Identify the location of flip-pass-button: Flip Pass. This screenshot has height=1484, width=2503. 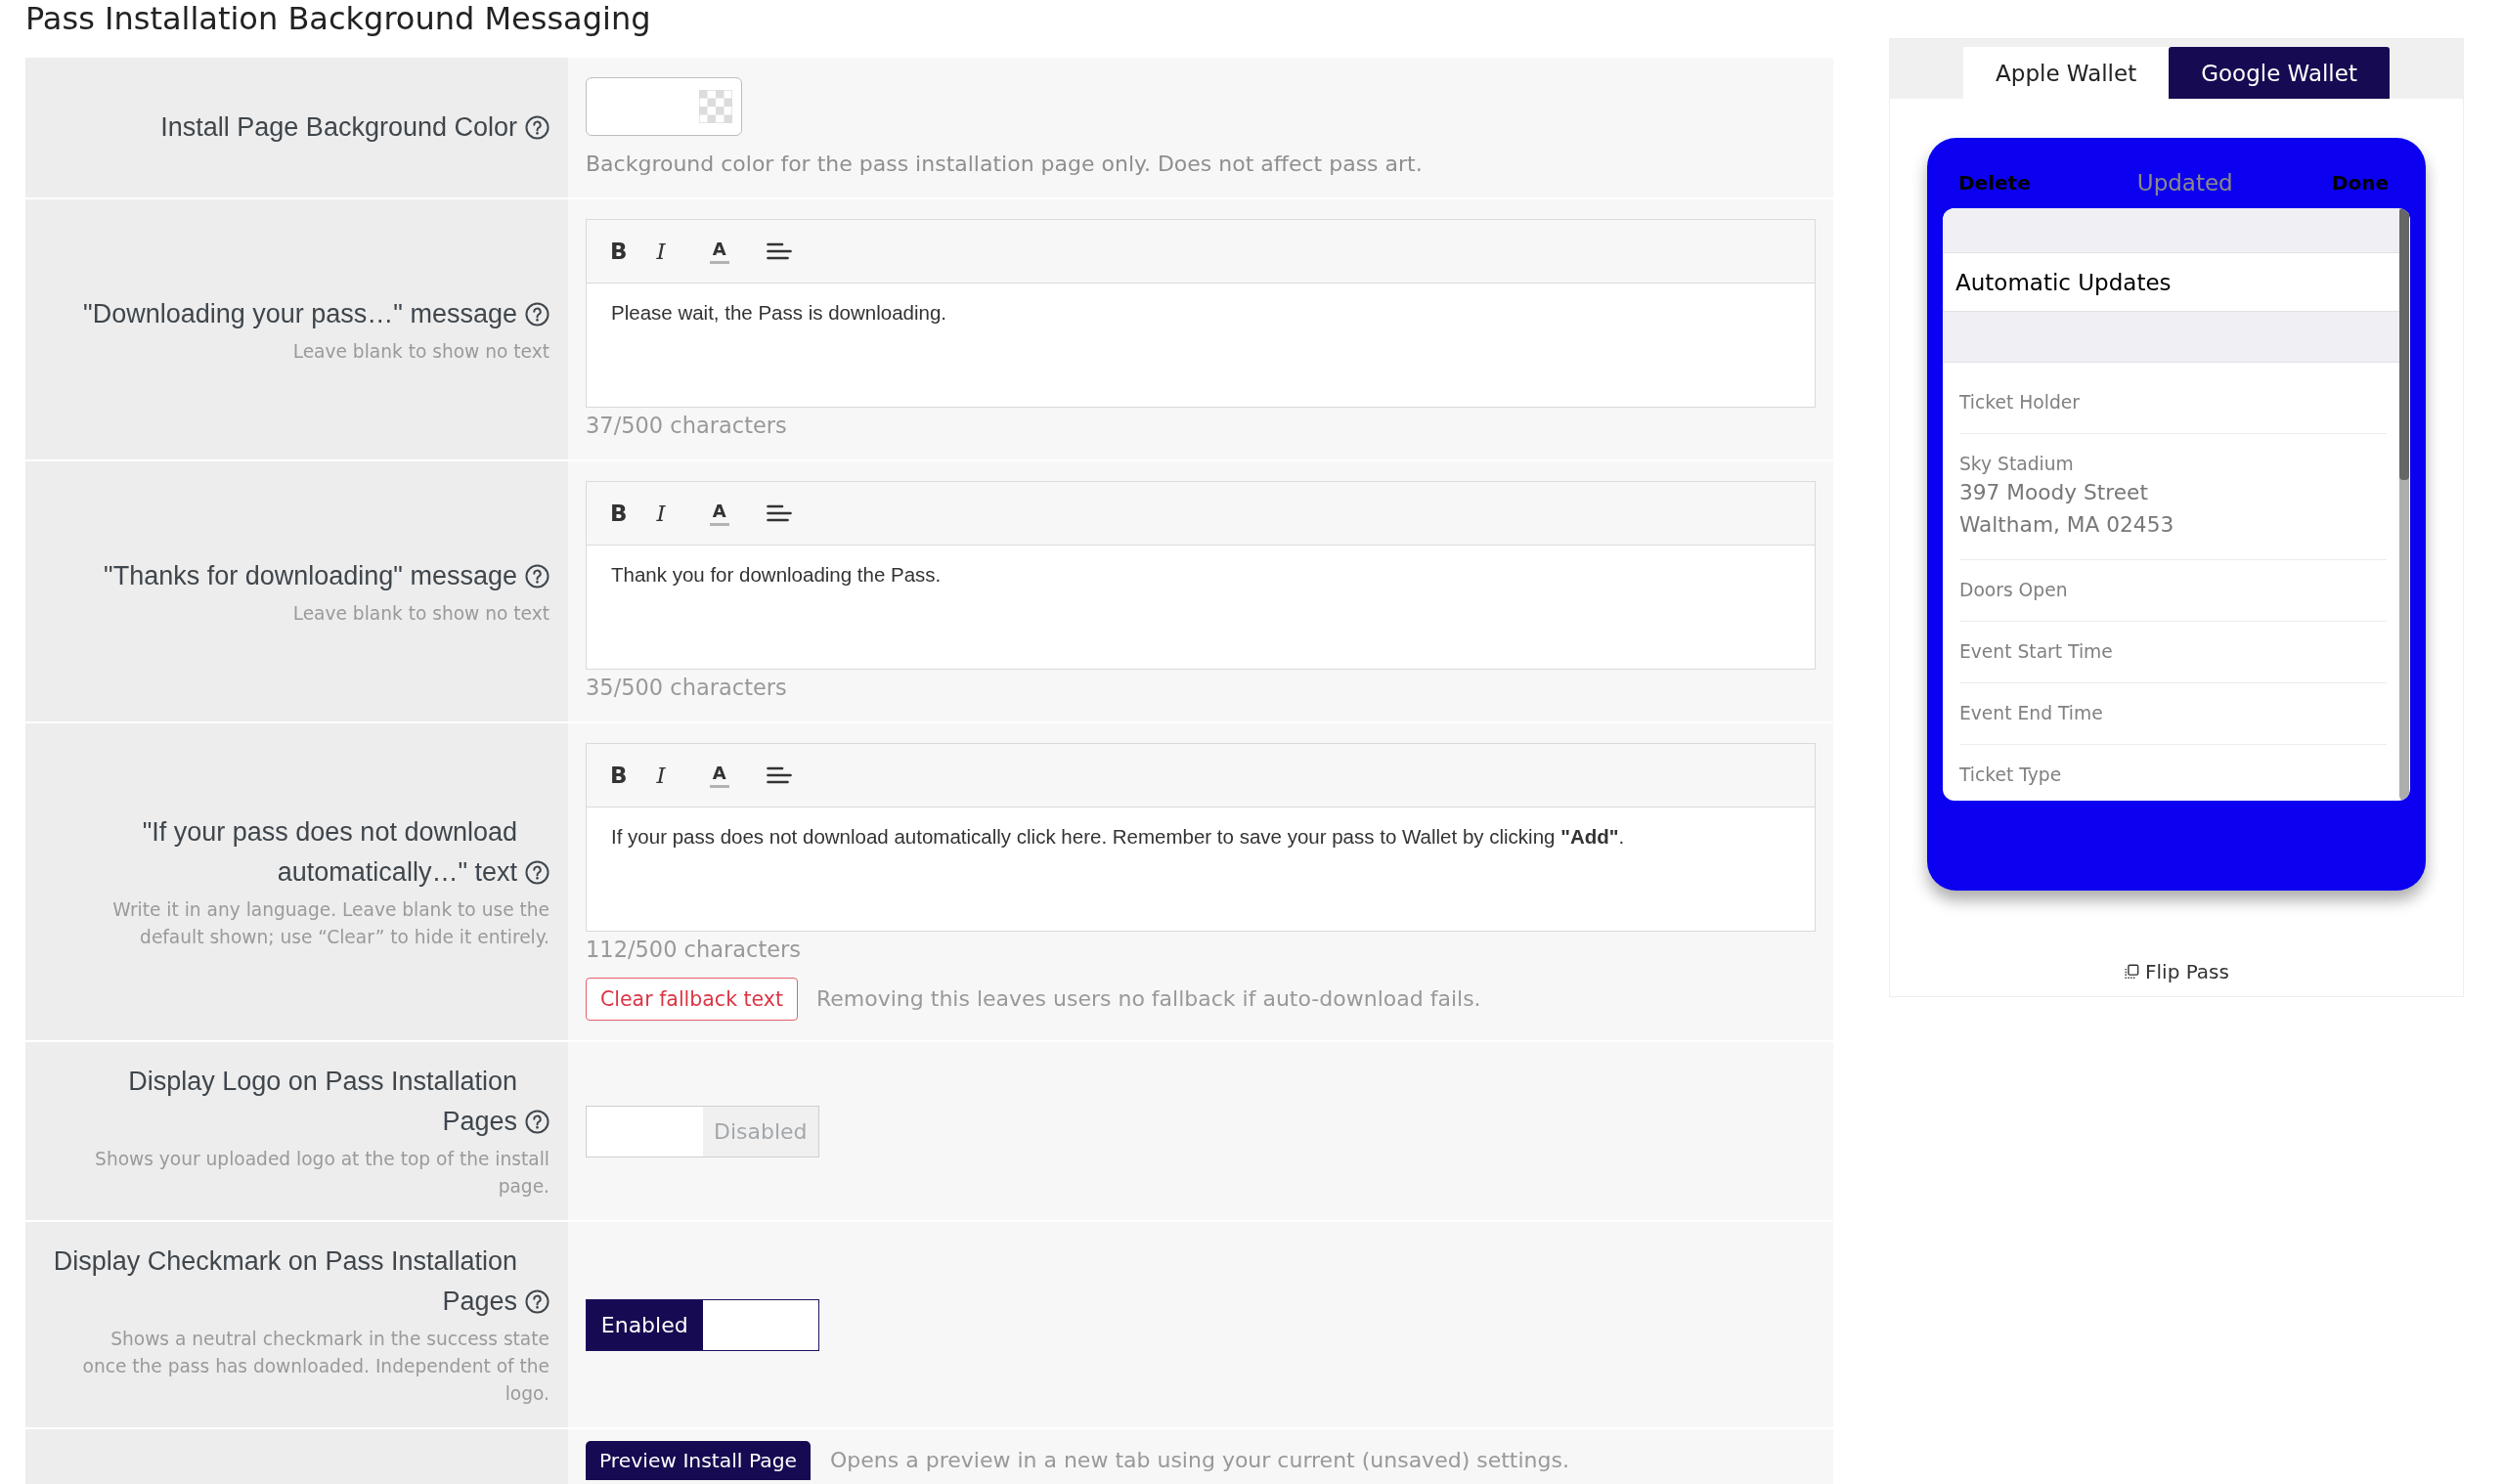
(2176, 971).